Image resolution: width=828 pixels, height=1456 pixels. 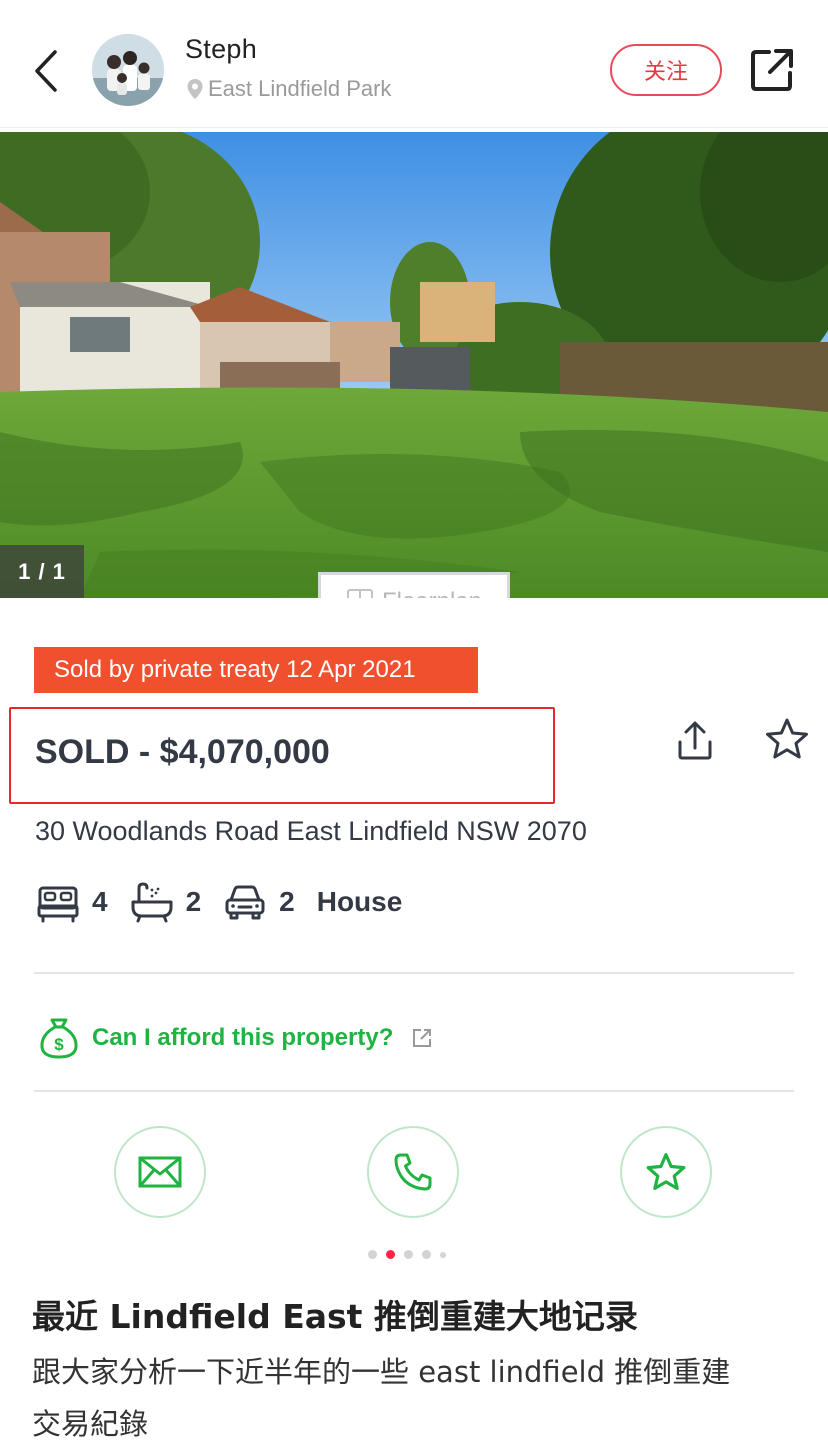 I want to click on car-icon, so click(x=245, y=902).